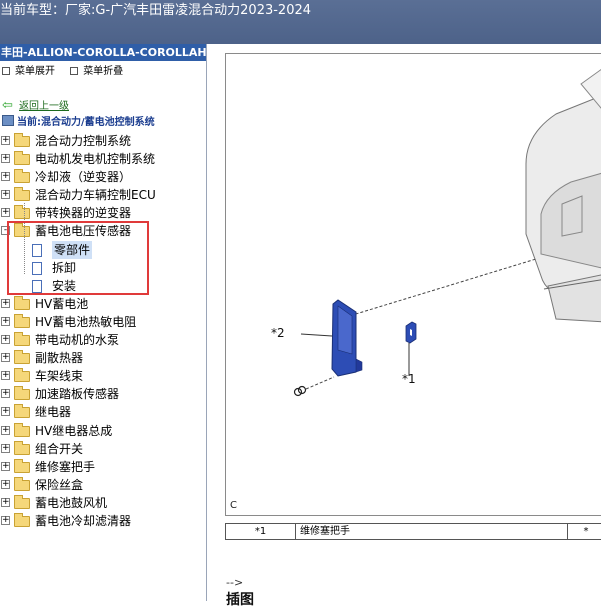  I want to click on tree-node: + 继电器, so click(103, 412).